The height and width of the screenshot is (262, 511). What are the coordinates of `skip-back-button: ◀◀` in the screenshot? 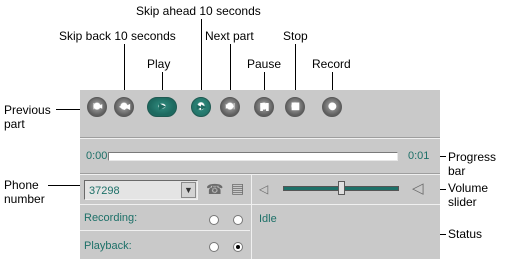 It's located at (124, 107).